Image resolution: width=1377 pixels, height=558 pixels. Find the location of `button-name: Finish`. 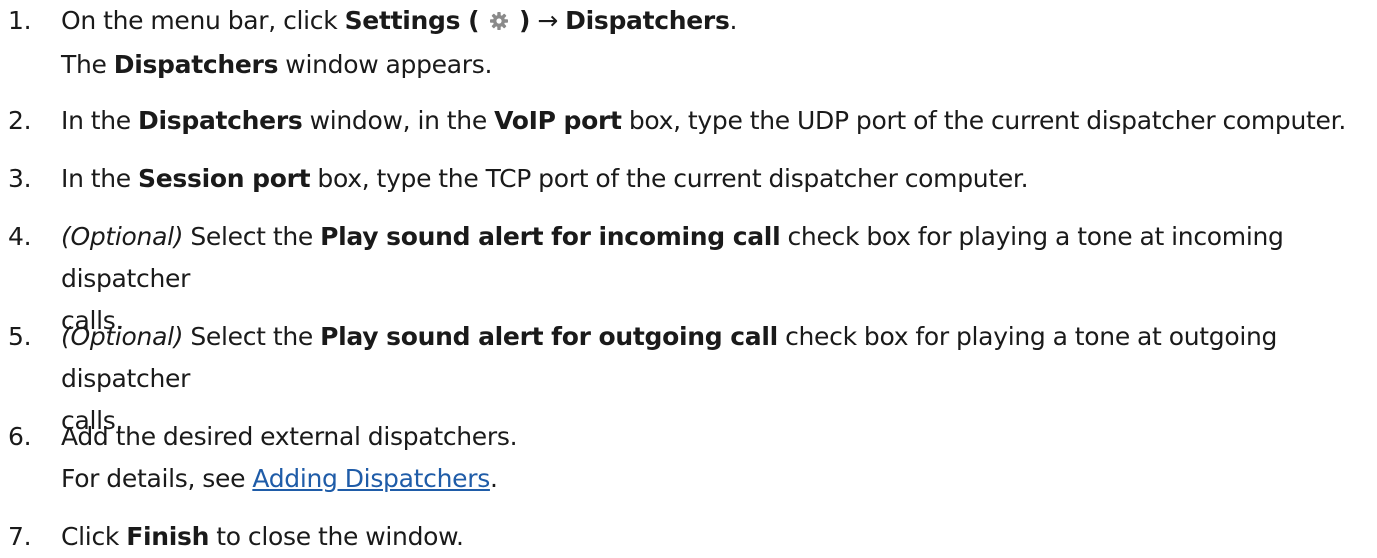

button-name: Finish is located at coordinates (168, 536).